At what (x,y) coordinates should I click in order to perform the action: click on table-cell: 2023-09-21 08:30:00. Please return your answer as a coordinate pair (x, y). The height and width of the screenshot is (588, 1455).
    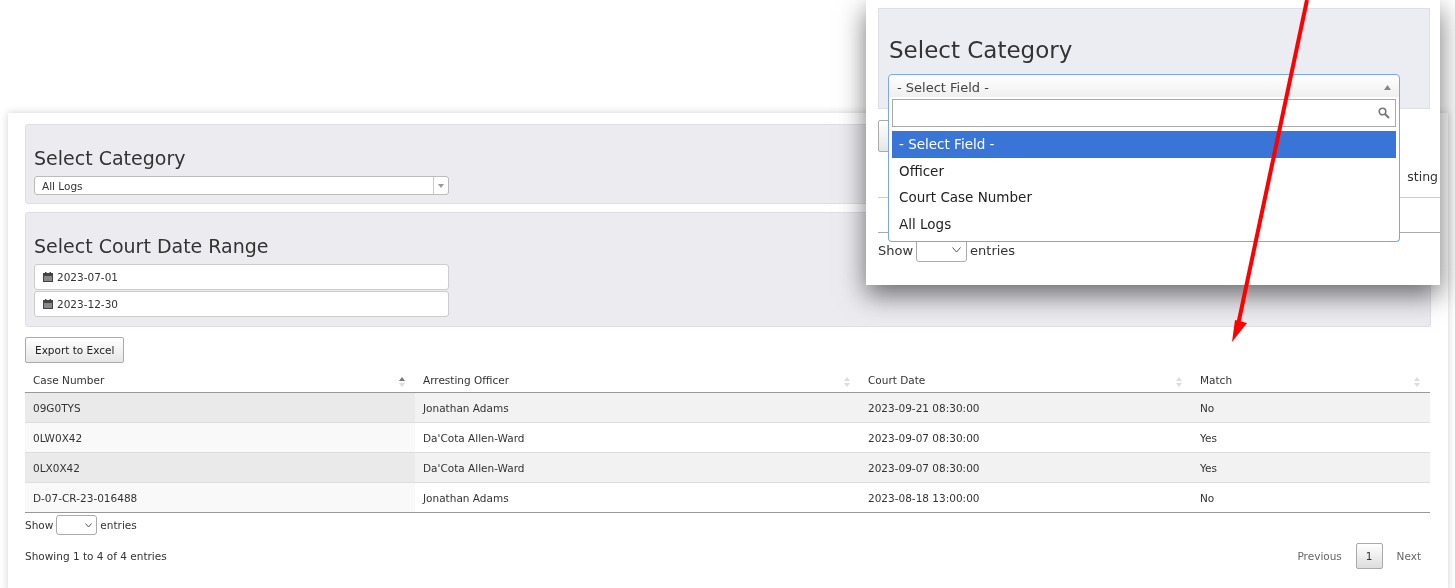
    Looking at the image, I should click on (1026, 407).